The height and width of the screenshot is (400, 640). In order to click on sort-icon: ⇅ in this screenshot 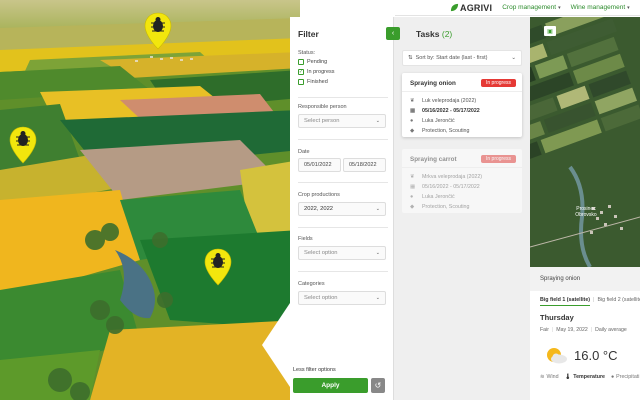, I will do `click(410, 58)`.